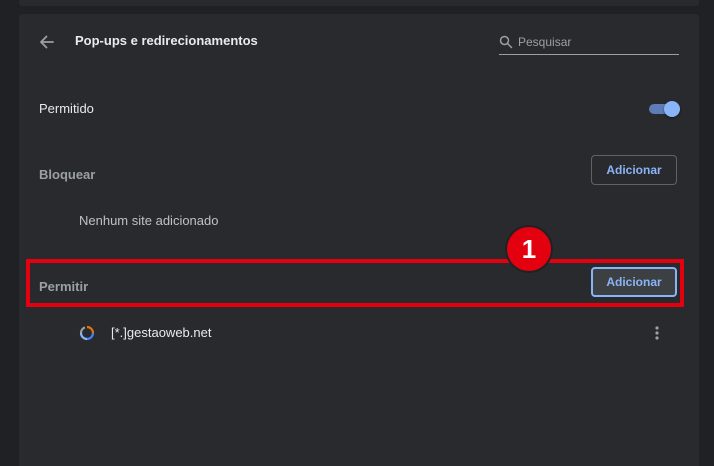 This screenshot has height=466, width=714. I want to click on block-empty-text: Nenhum site adicionado, so click(149, 220).